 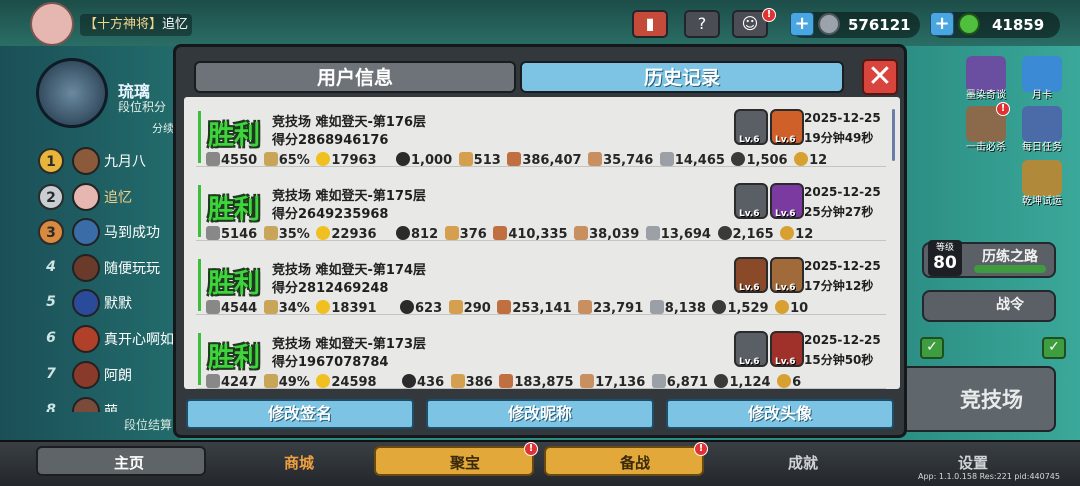 I want to click on player-avatar, so click(x=52, y=24).